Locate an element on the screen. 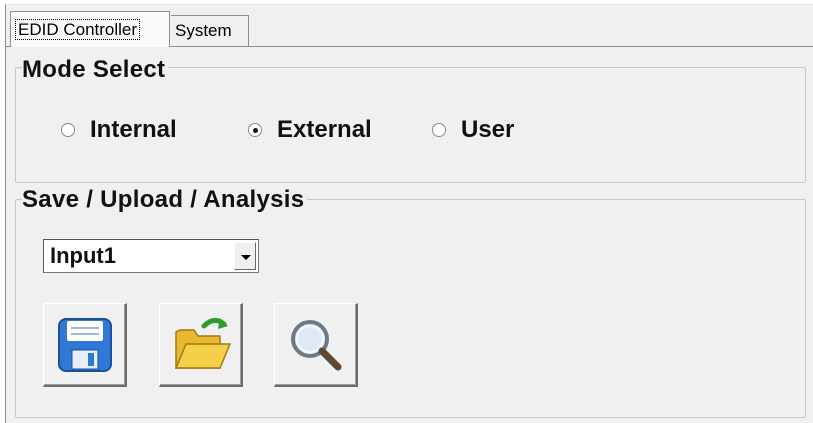 This screenshot has height=423, width=813. save-button is located at coordinates (85, 345).